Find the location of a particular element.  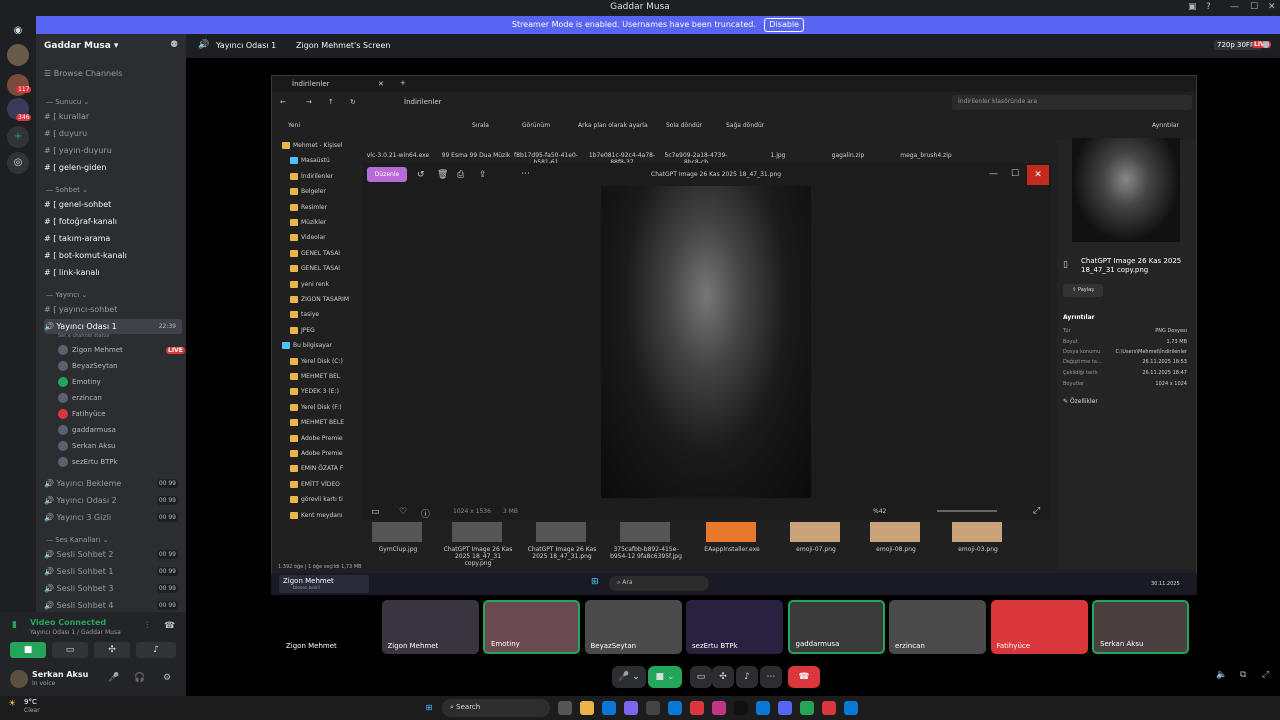

channel-status: Set a channel status is located at coordinates (83, 336).